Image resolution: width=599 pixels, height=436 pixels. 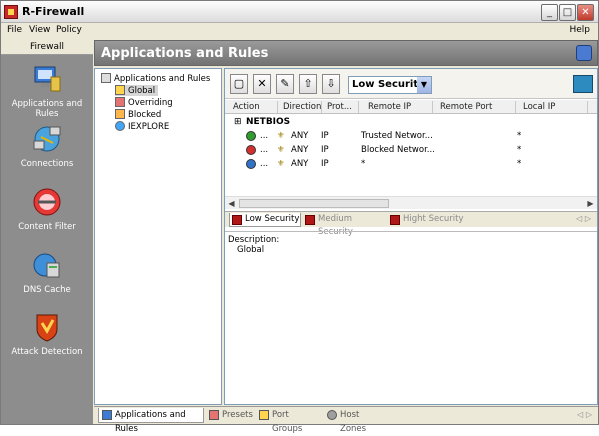 I want to click on nav-item-connections: Connections, so click(x=47, y=146).